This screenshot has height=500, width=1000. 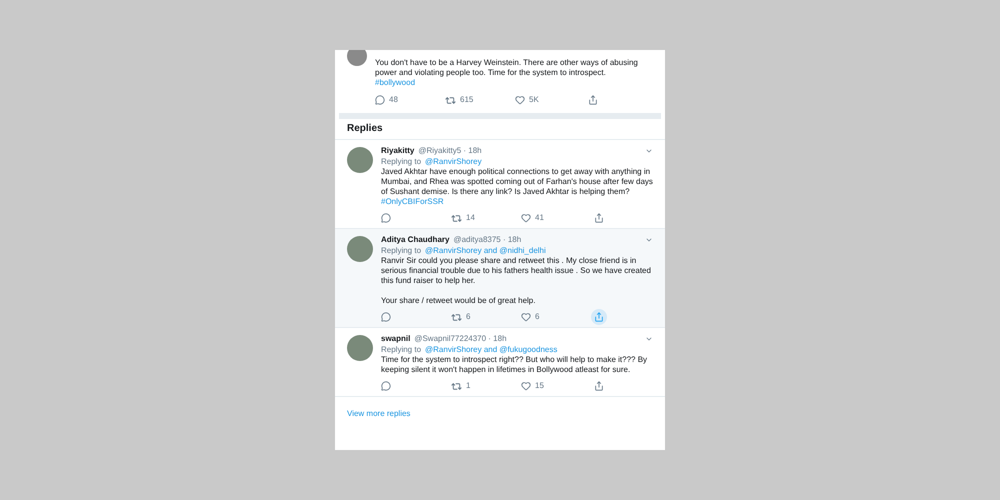 What do you see at coordinates (458, 301) in the screenshot?
I see `reply-text: Your share / retweet would be of great help.` at bounding box center [458, 301].